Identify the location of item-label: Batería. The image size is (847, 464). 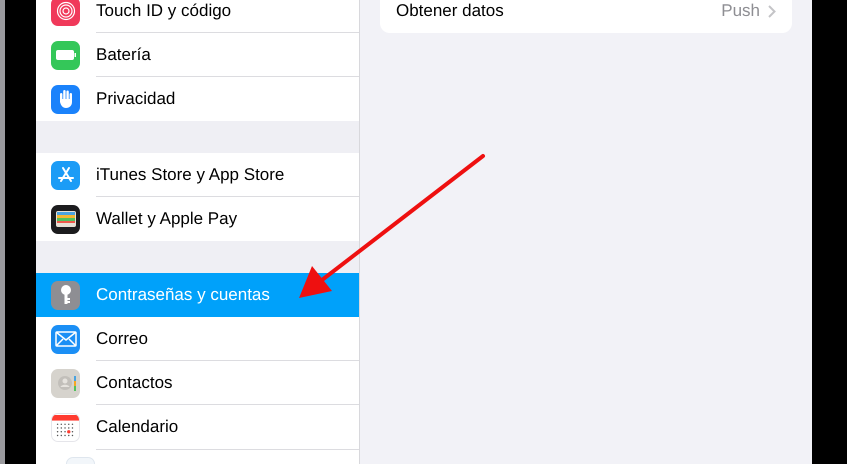
(123, 55).